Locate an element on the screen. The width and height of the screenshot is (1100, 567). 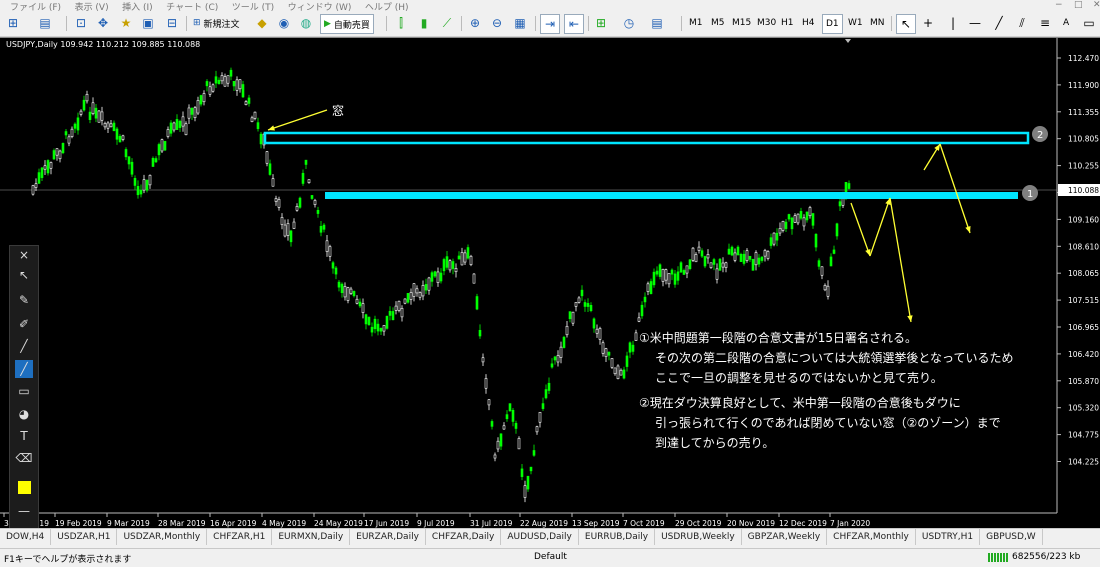
menu-help: ヘルプ (H) is located at coordinates (387, 7).